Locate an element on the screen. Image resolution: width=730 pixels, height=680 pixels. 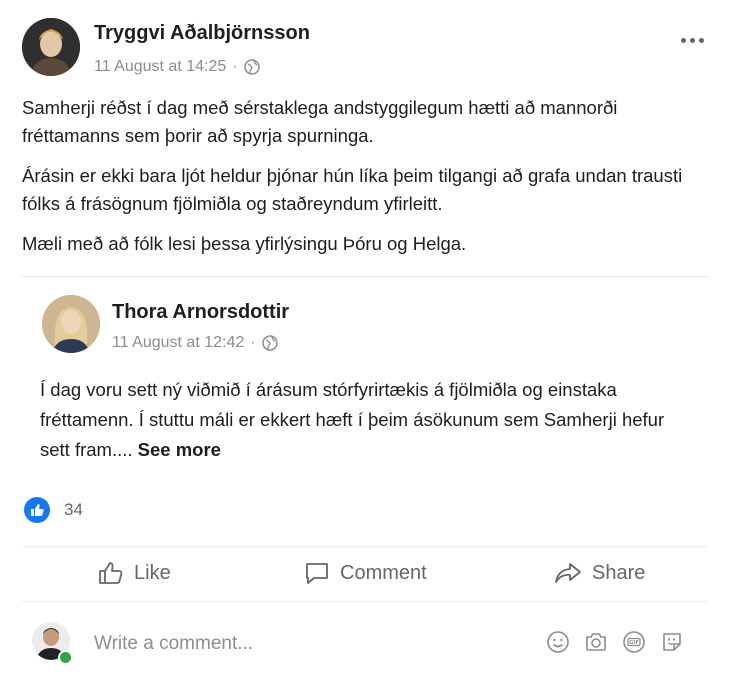
shared-meta: 11 August at 12:42 · is located at coordinates (195, 343).